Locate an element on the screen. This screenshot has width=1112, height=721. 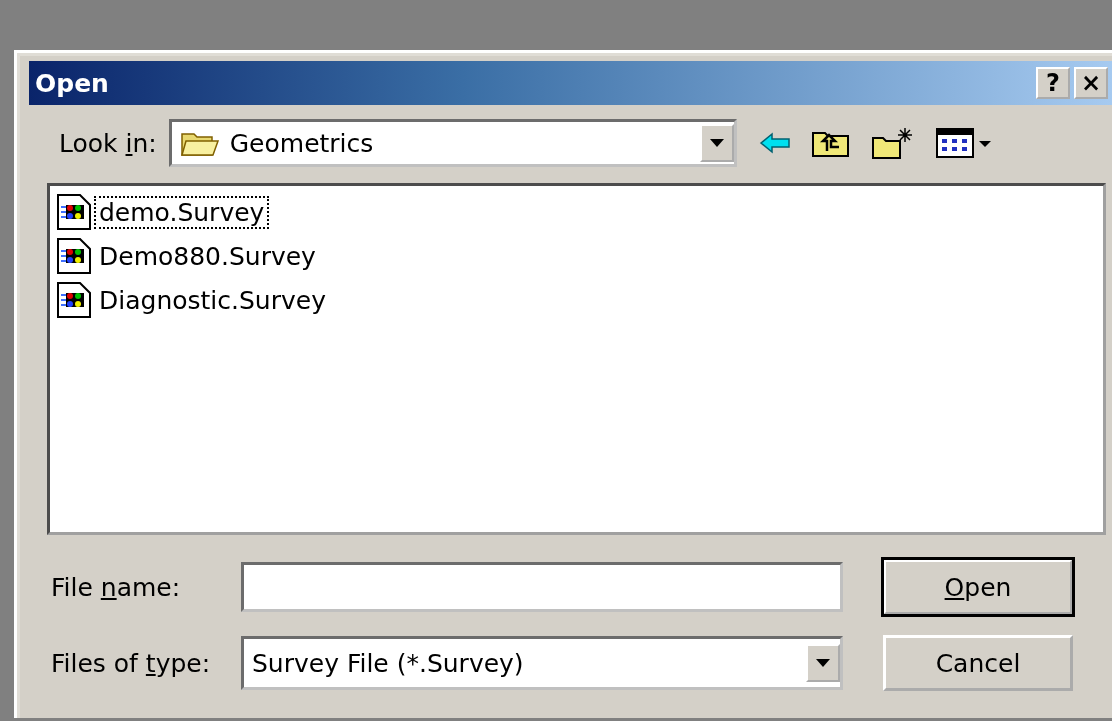
file-name-item: demo.Survey is located at coordinates (182, 212).